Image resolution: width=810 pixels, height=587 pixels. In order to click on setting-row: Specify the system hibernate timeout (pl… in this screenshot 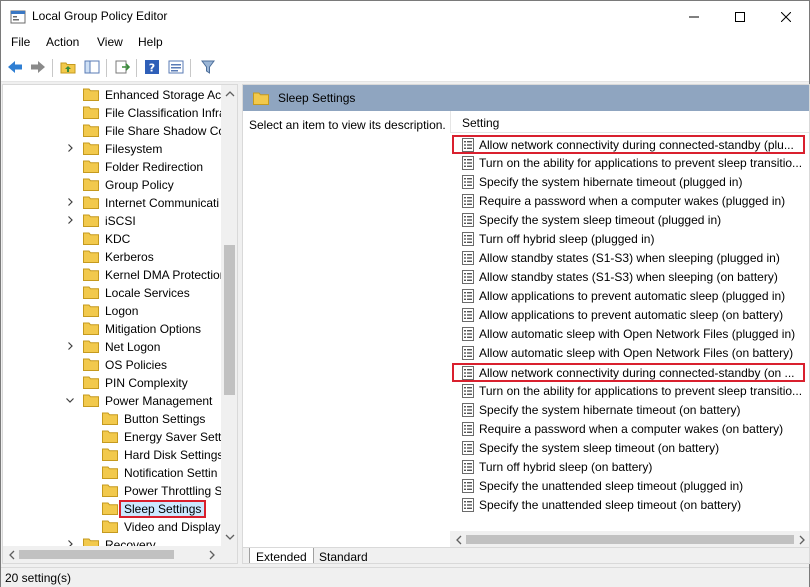, I will do `click(629, 182)`.